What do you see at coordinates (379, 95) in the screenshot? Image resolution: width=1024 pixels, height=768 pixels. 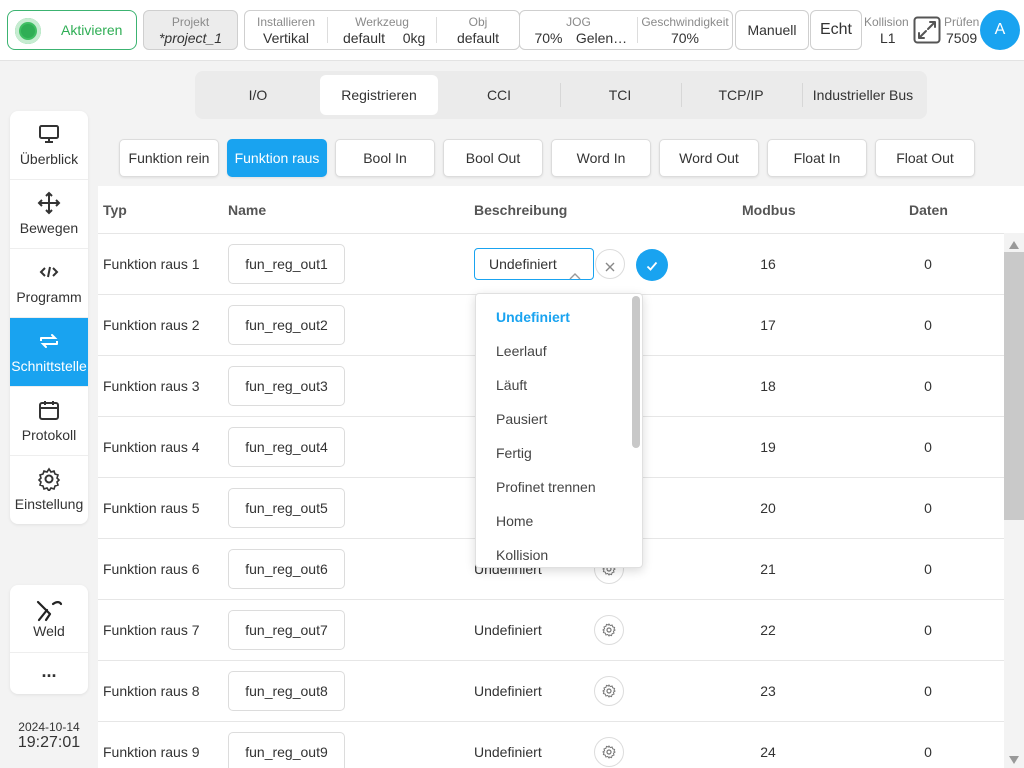 I see `tab-register: Registrieren` at bounding box center [379, 95].